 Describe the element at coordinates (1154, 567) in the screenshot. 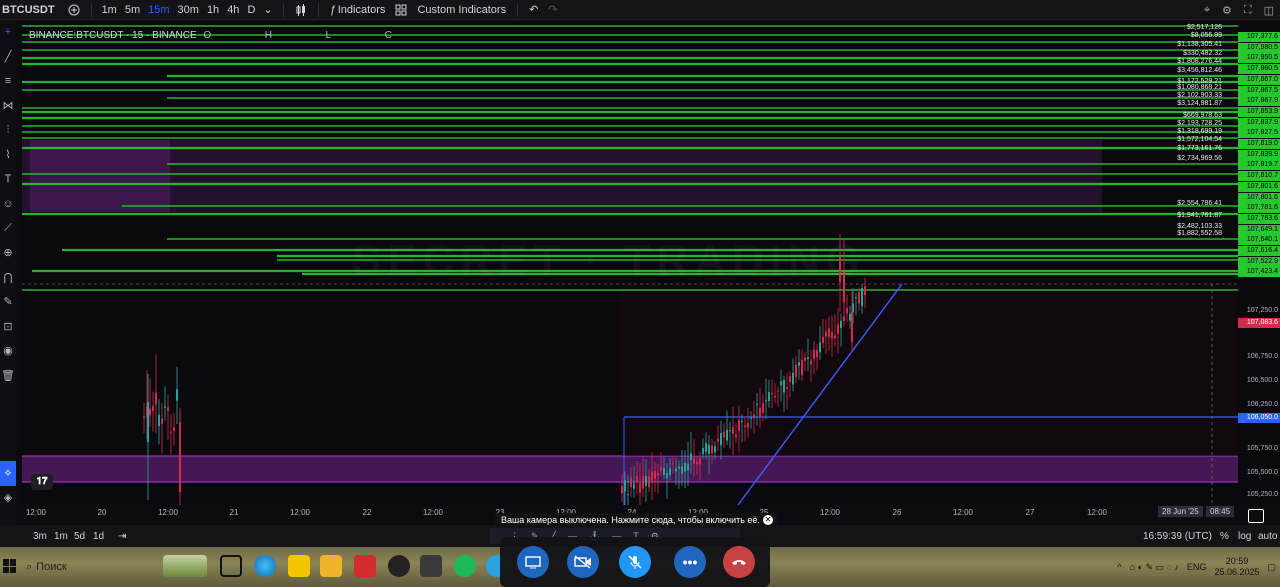

I see `tray-icons: ⌂ ◐ ✎ ▭ ◌ ♪` at that location.